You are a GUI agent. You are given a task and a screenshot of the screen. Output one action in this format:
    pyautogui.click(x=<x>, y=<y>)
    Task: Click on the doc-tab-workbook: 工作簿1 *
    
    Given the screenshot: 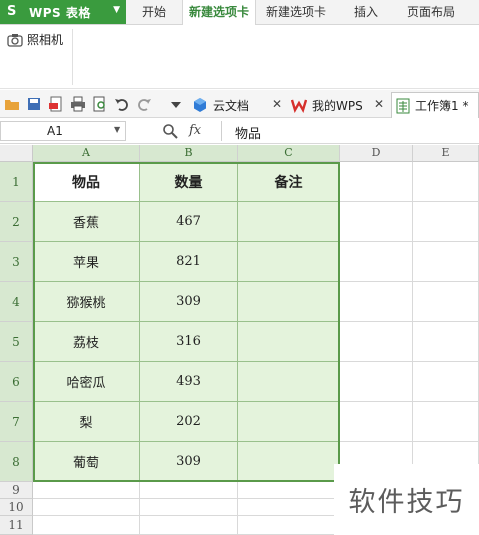 What is the action you would take?
    pyautogui.click(x=435, y=105)
    